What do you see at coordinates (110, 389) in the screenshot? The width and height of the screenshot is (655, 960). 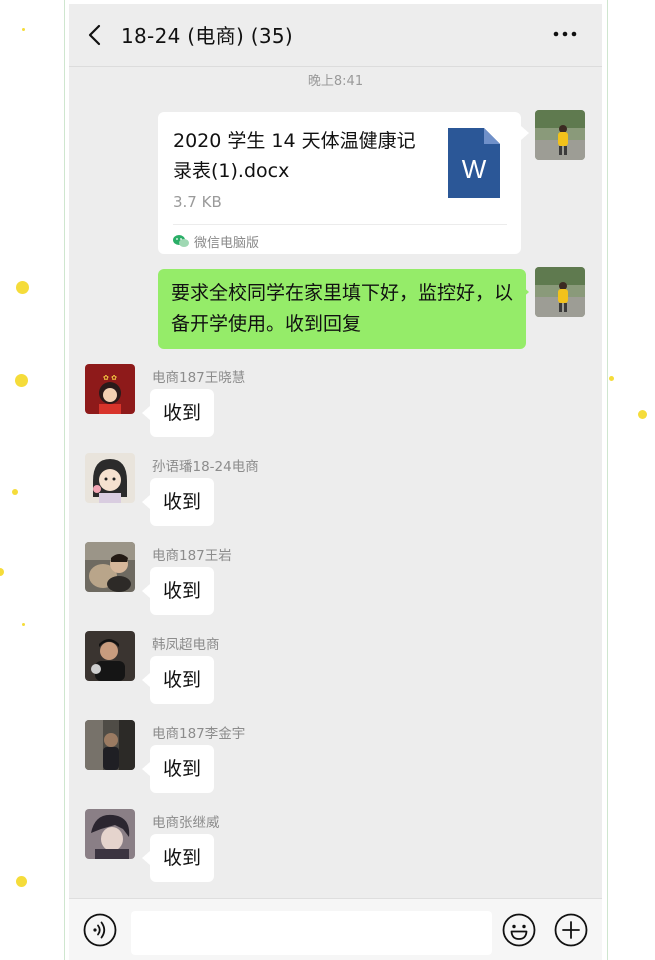 I see `sender-avatar: ✿ ✿` at bounding box center [110, 389].